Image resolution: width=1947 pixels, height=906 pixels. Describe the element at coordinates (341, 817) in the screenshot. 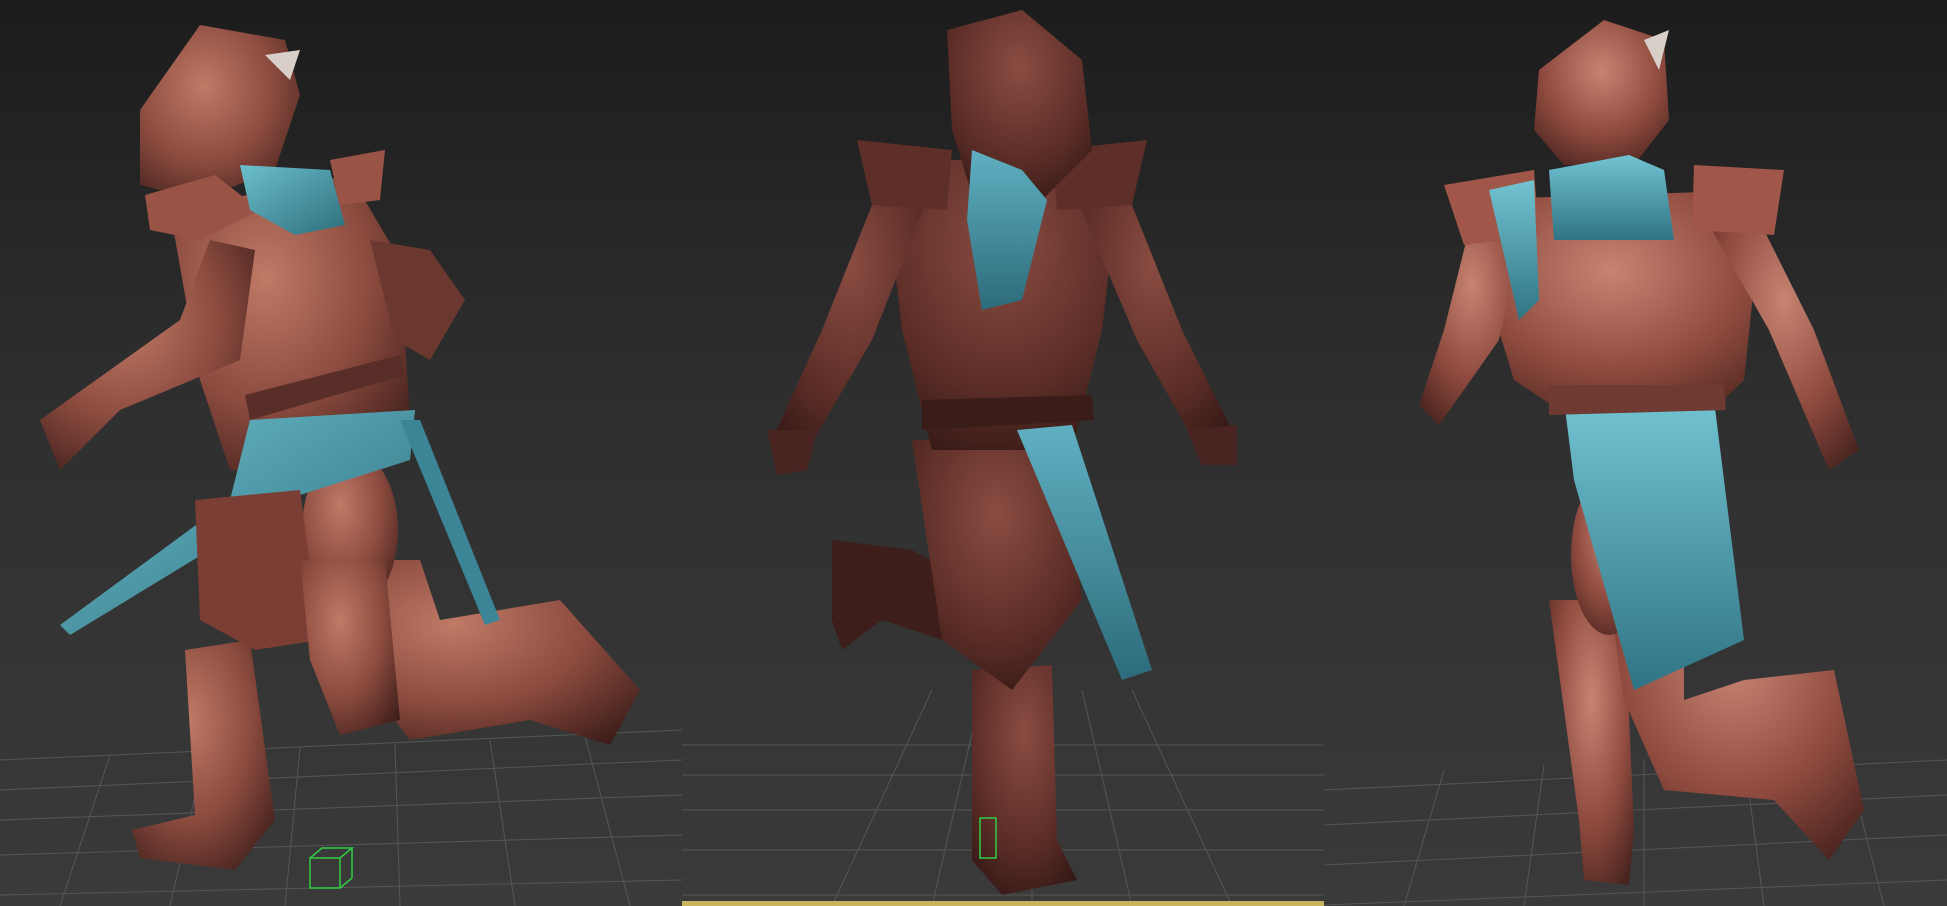

I see `grid-plane` at that location.